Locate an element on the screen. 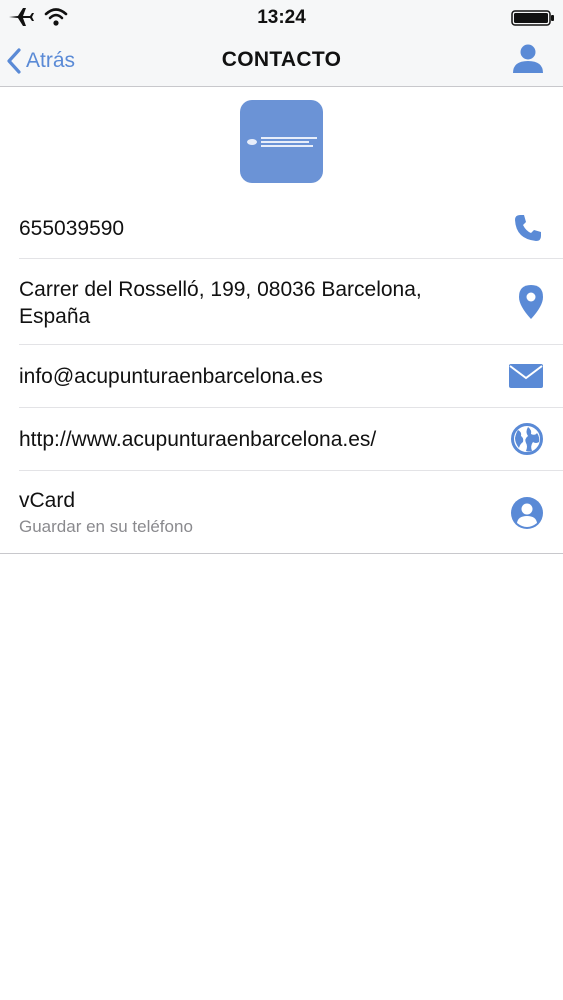 The image size is (563, 1000). navigation-bar: Atrás CONTACTO is located at coordinates (281, 61).